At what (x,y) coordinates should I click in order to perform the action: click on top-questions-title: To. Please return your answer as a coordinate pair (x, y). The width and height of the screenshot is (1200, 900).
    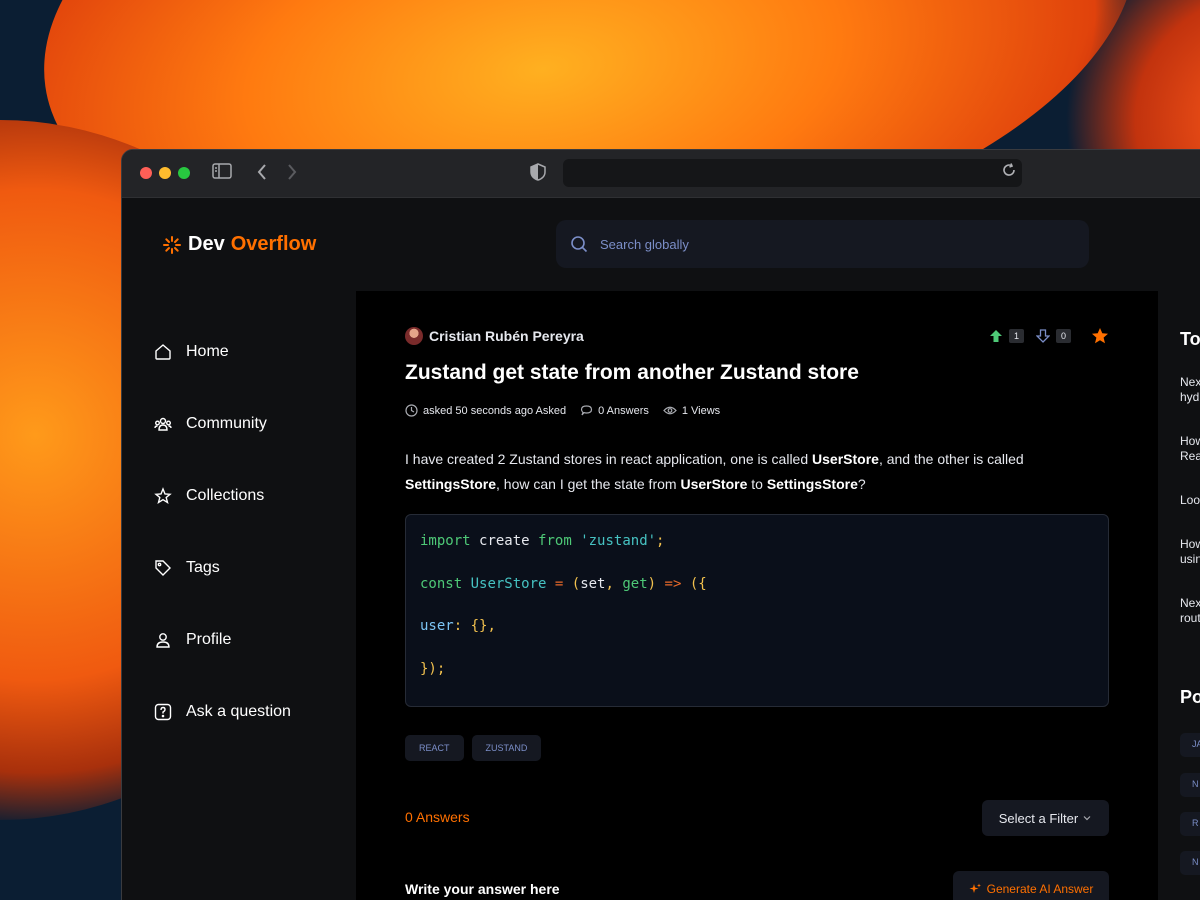
    Looking at the image, I should click on (1190, 339).